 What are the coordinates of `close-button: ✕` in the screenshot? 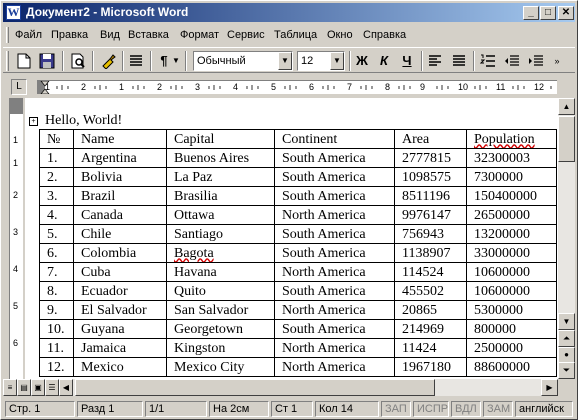 It's located at (566, 13).